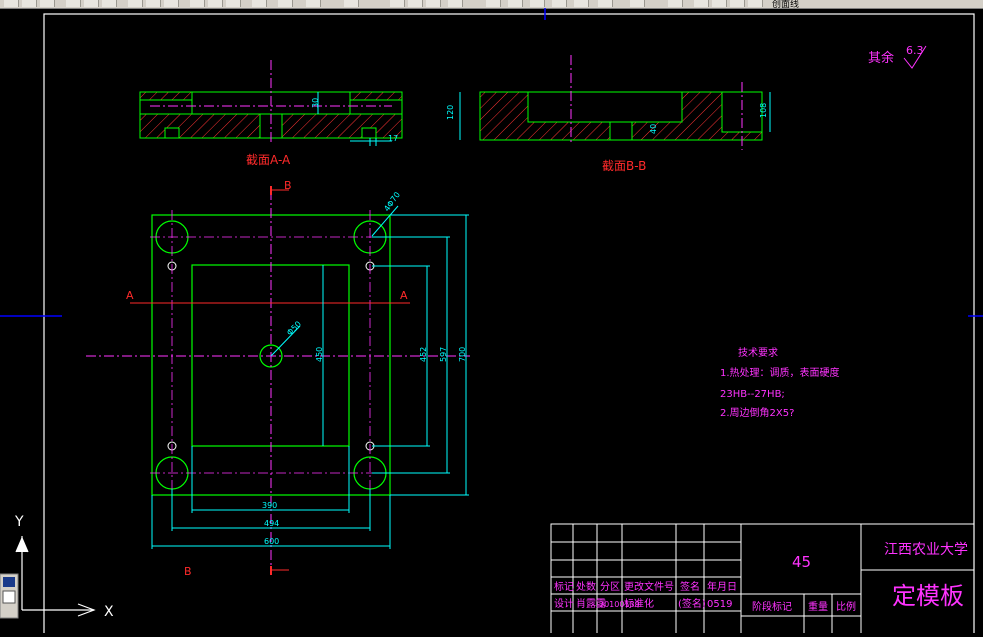  Describe the element at coordinates (586, 586) in the screenshot. I see `tb-header-2: 处数` at that location.